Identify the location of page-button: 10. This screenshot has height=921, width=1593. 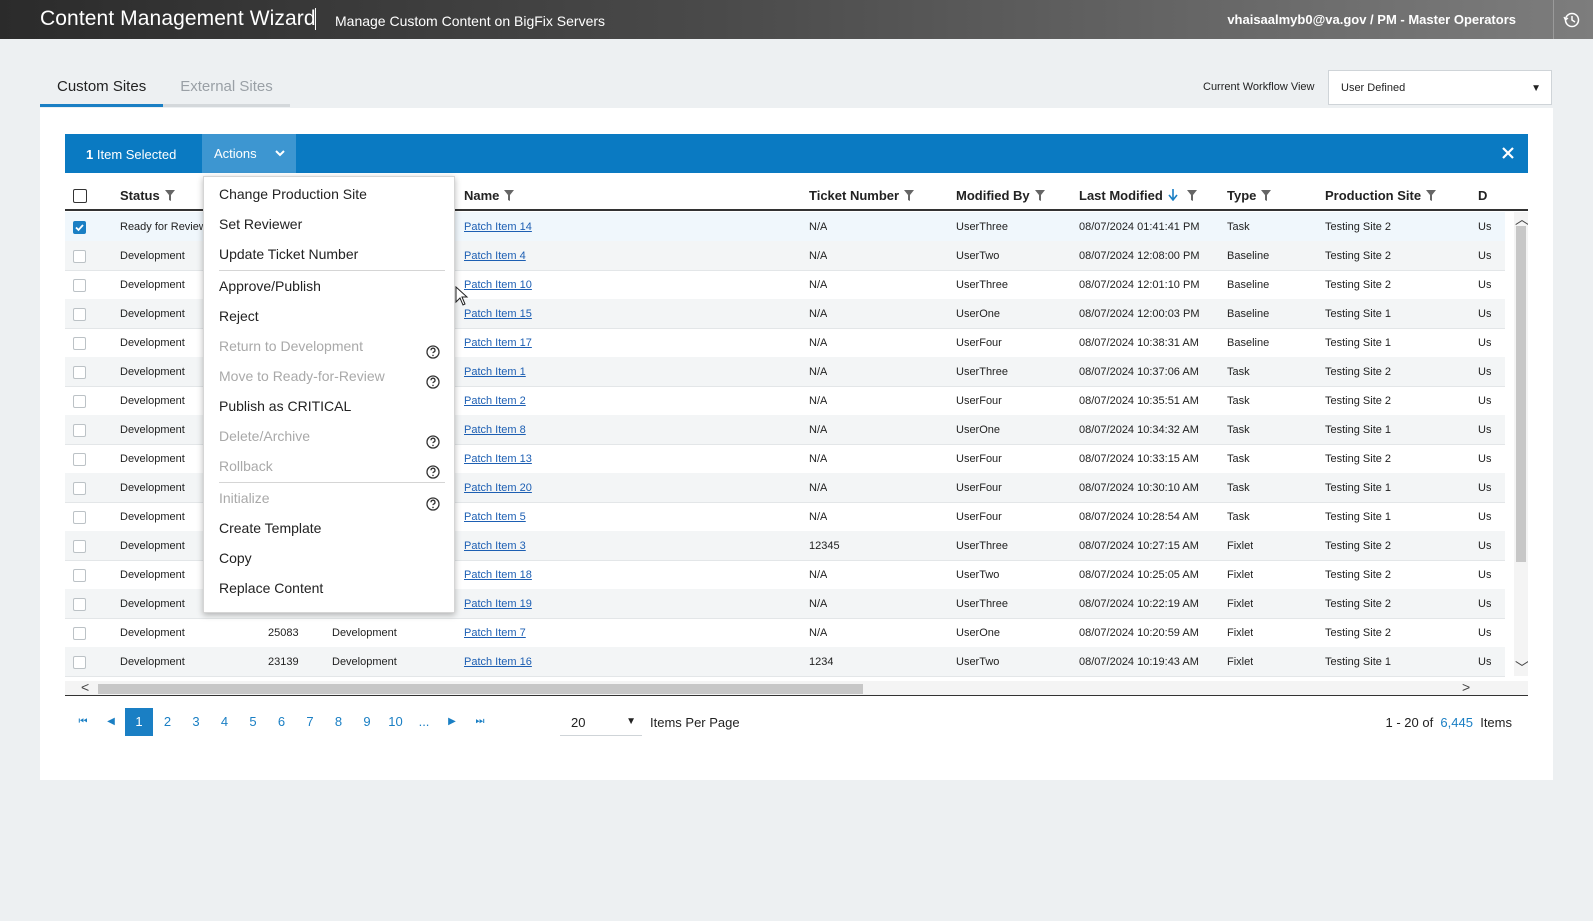
(396, 722).